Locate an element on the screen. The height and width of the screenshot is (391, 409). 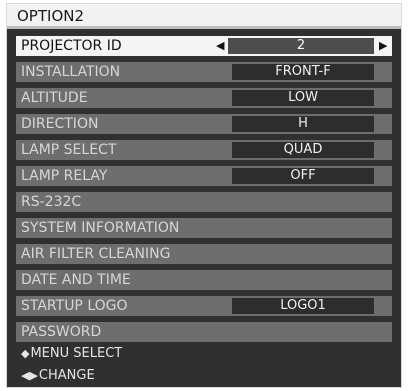
menu-item-air-filter-cleaning: AIR FILTER CLEANING is located at coordinates (204, 254).